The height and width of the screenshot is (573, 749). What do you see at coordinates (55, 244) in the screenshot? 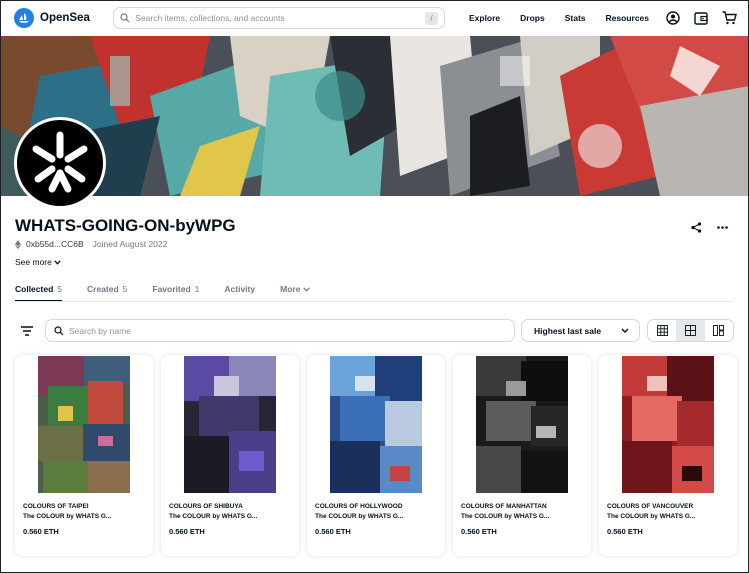
I see `wallet-address: 0xb55d...CC6B` at bounding box center [55, 244].